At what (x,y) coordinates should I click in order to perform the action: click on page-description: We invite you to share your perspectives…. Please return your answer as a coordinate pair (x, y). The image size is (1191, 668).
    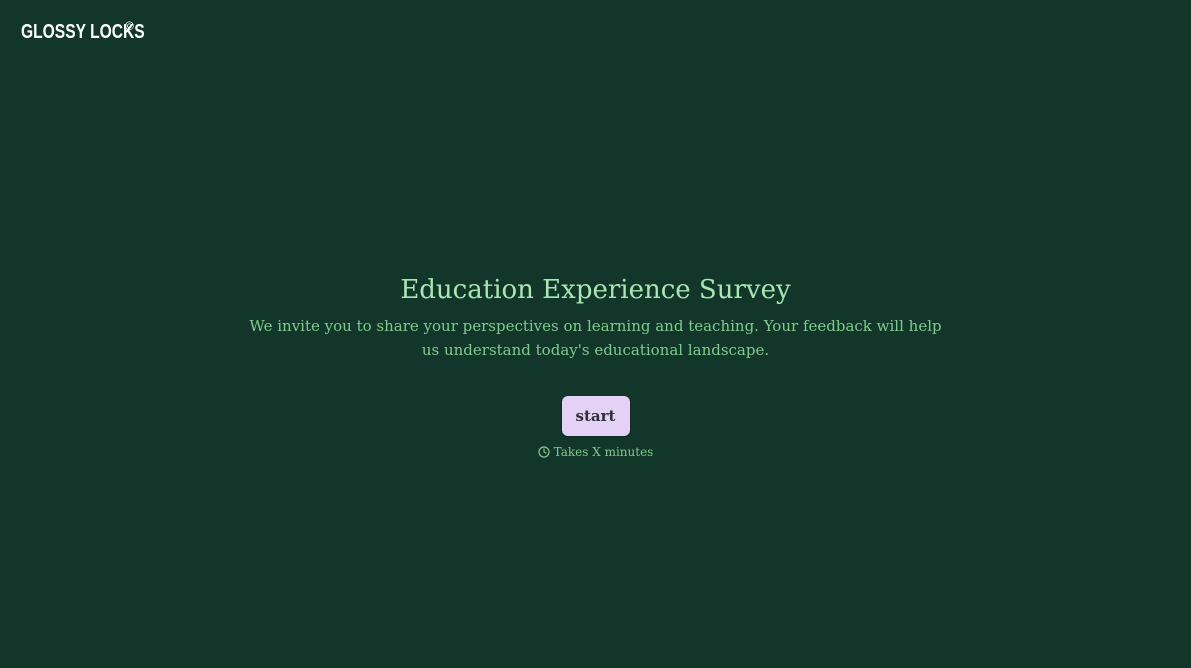
    Looking at the image, I should click on (595, 338).